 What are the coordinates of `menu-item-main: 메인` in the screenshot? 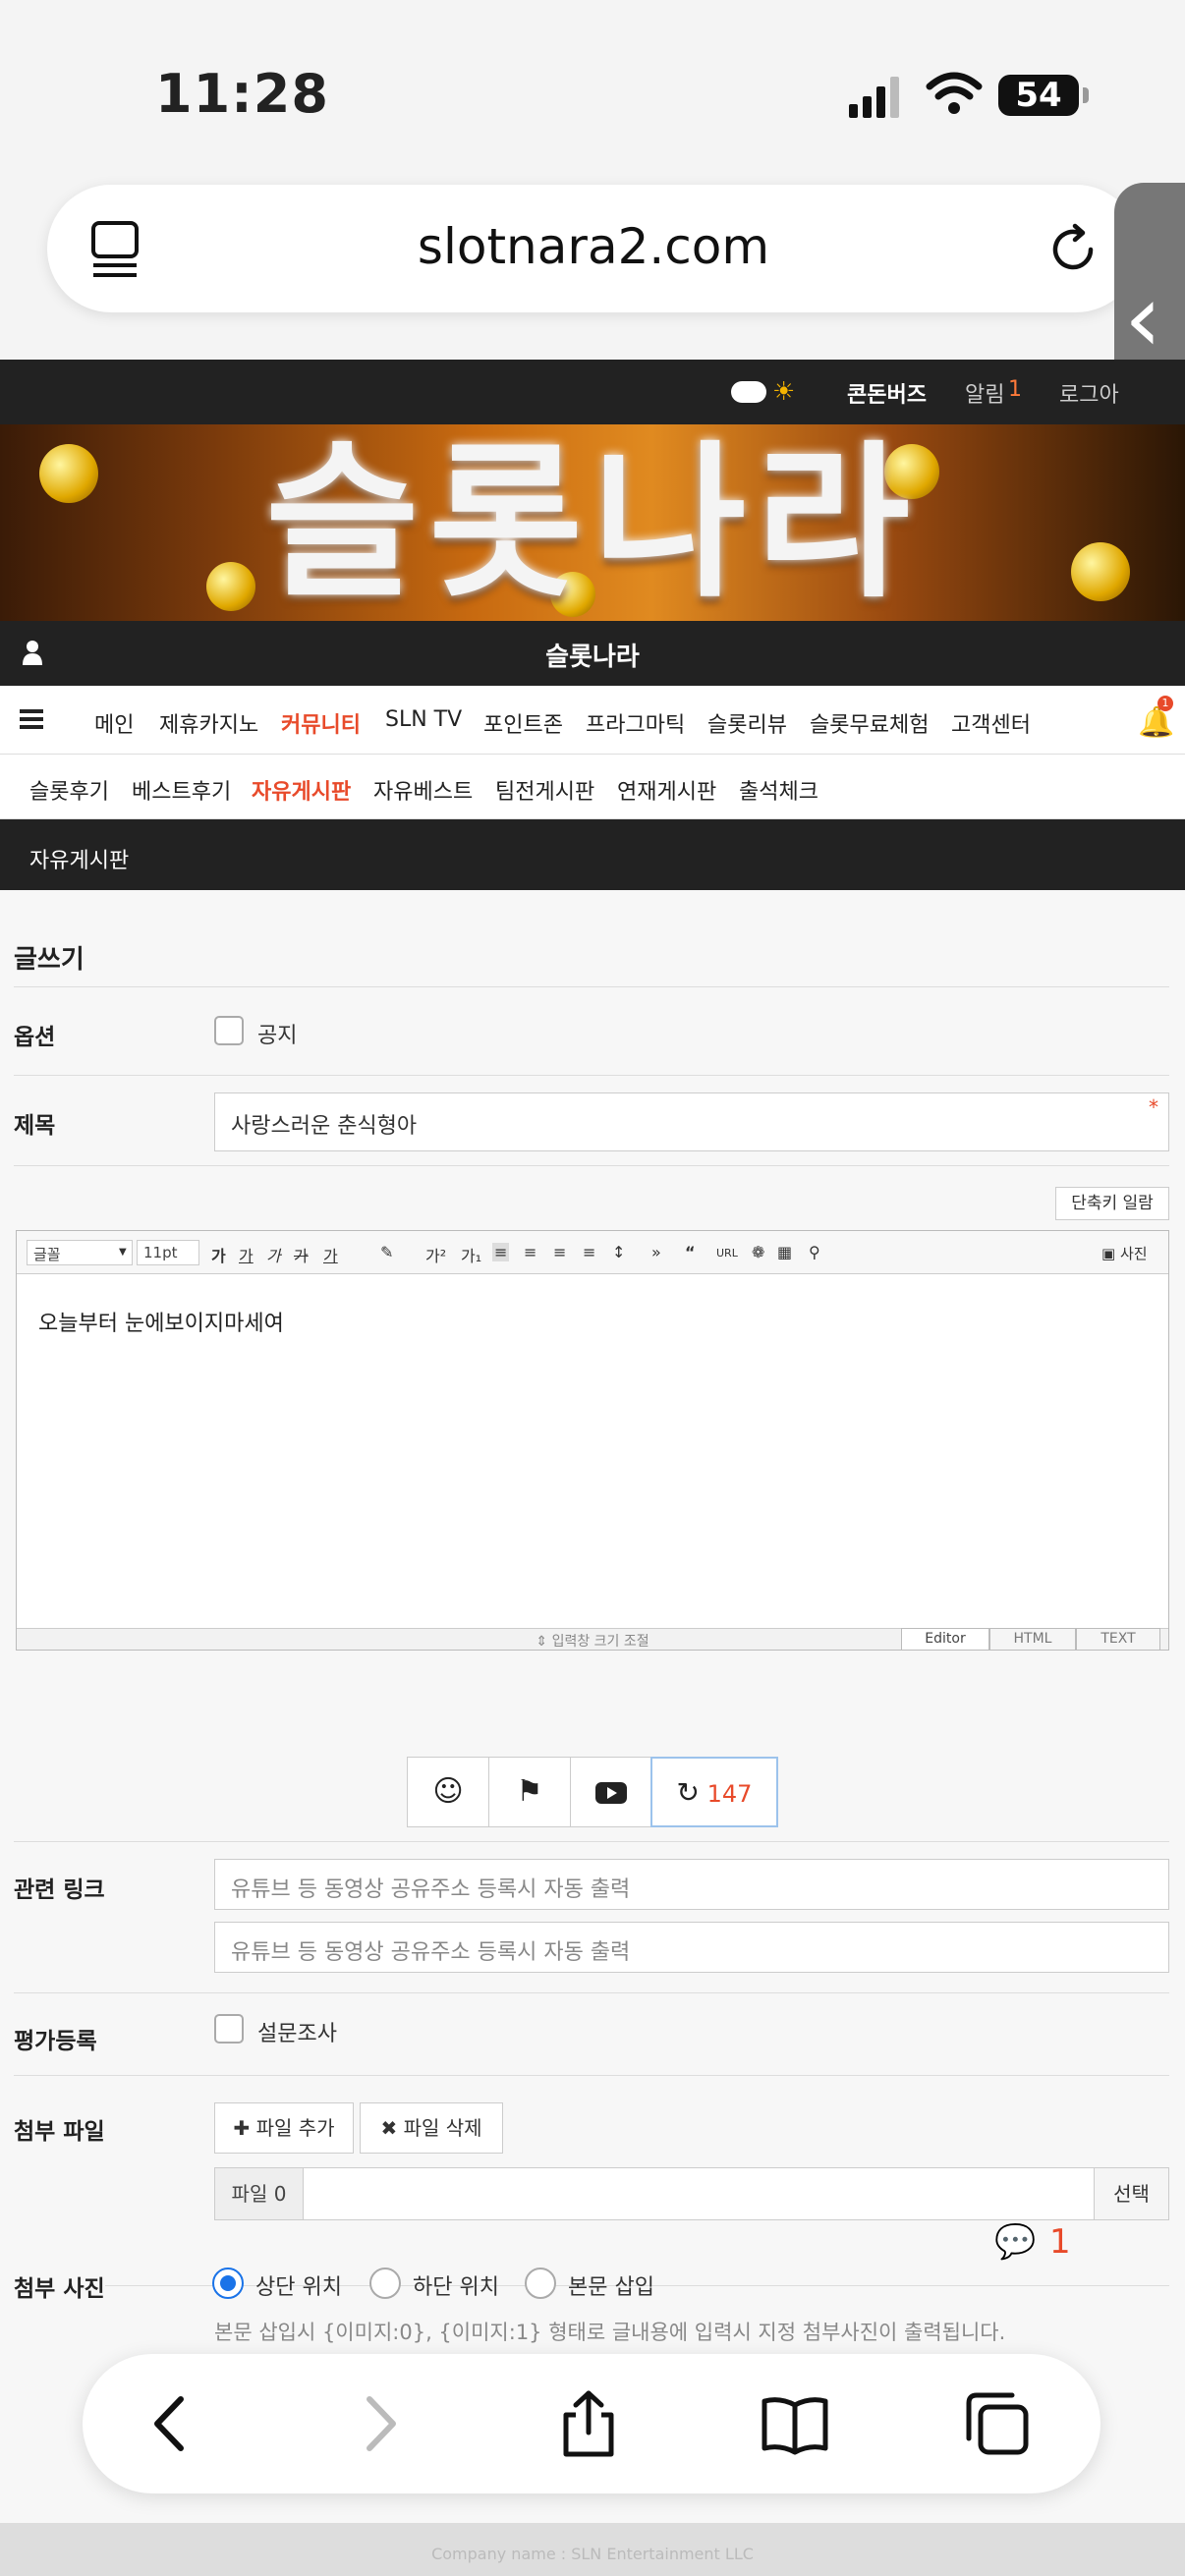 It's located at (114, 723).